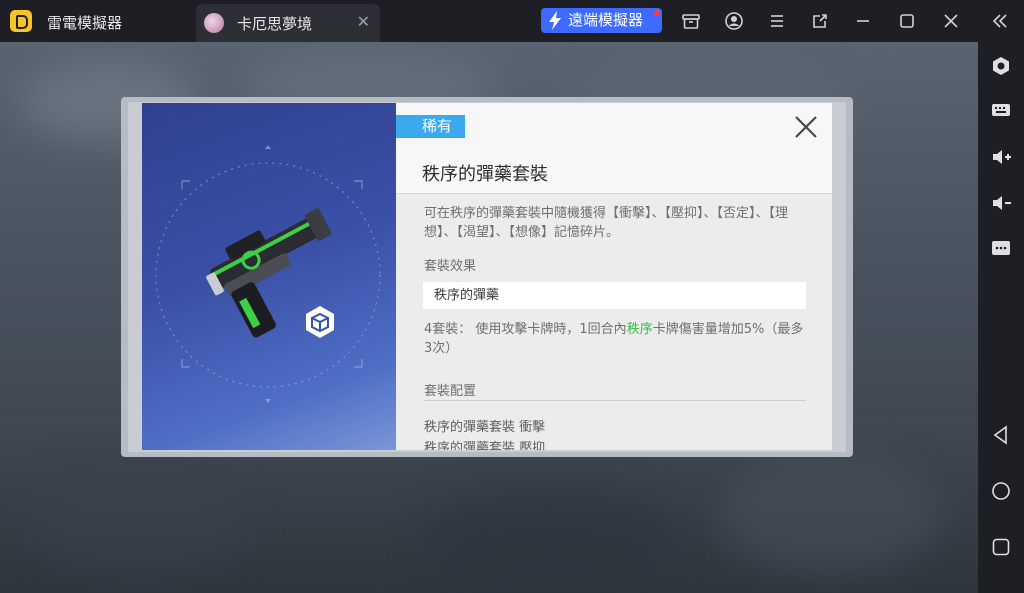 Image resolution: width=1024 pixels, height=593 pixels. What do you see at coordinates (450, 266) in the screenshot?
I see `set-effect-heading: 套裝效果` at bounding box center [450, 266].